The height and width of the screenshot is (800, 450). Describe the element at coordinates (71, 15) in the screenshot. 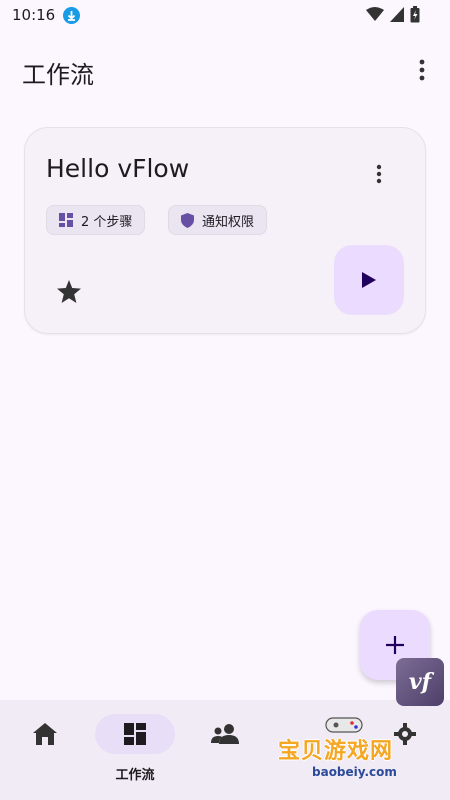

I see `download-icon` at that location.